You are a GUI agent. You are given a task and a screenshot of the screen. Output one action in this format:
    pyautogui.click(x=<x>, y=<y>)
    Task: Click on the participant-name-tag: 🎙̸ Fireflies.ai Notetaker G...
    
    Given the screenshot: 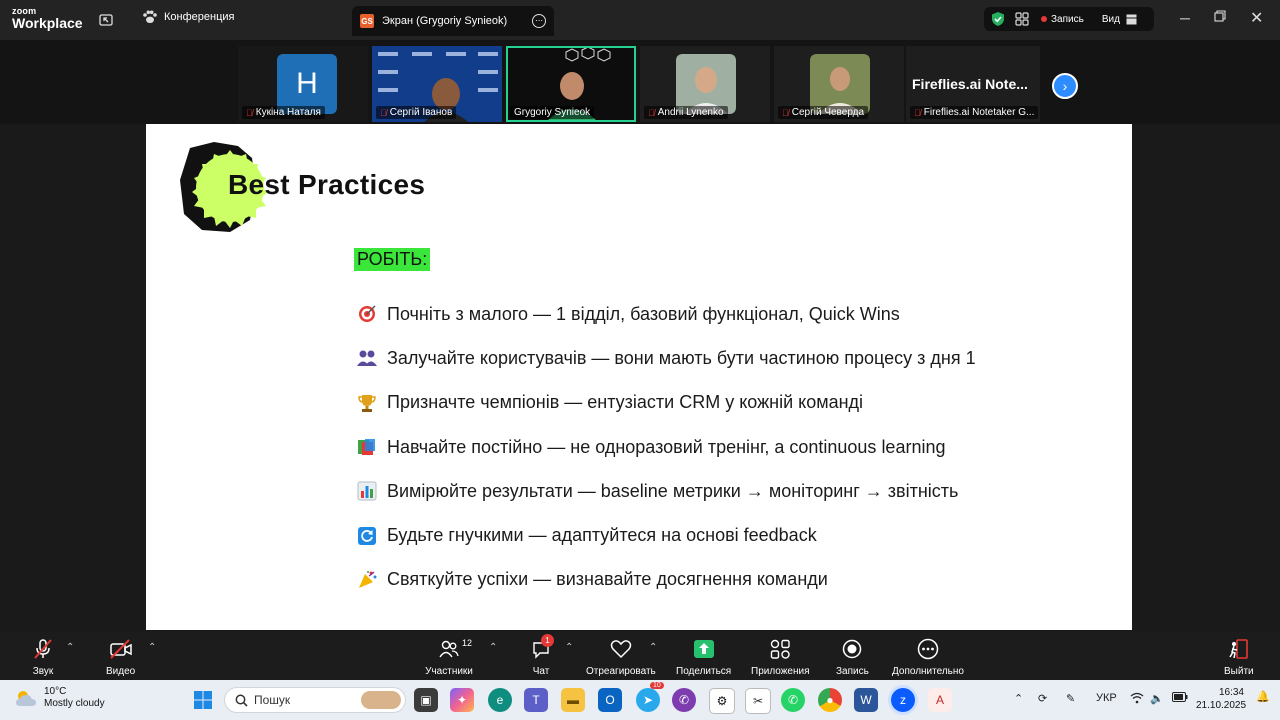 What is the action you would take?
    pyautogui.click(x=974, y=112)
    